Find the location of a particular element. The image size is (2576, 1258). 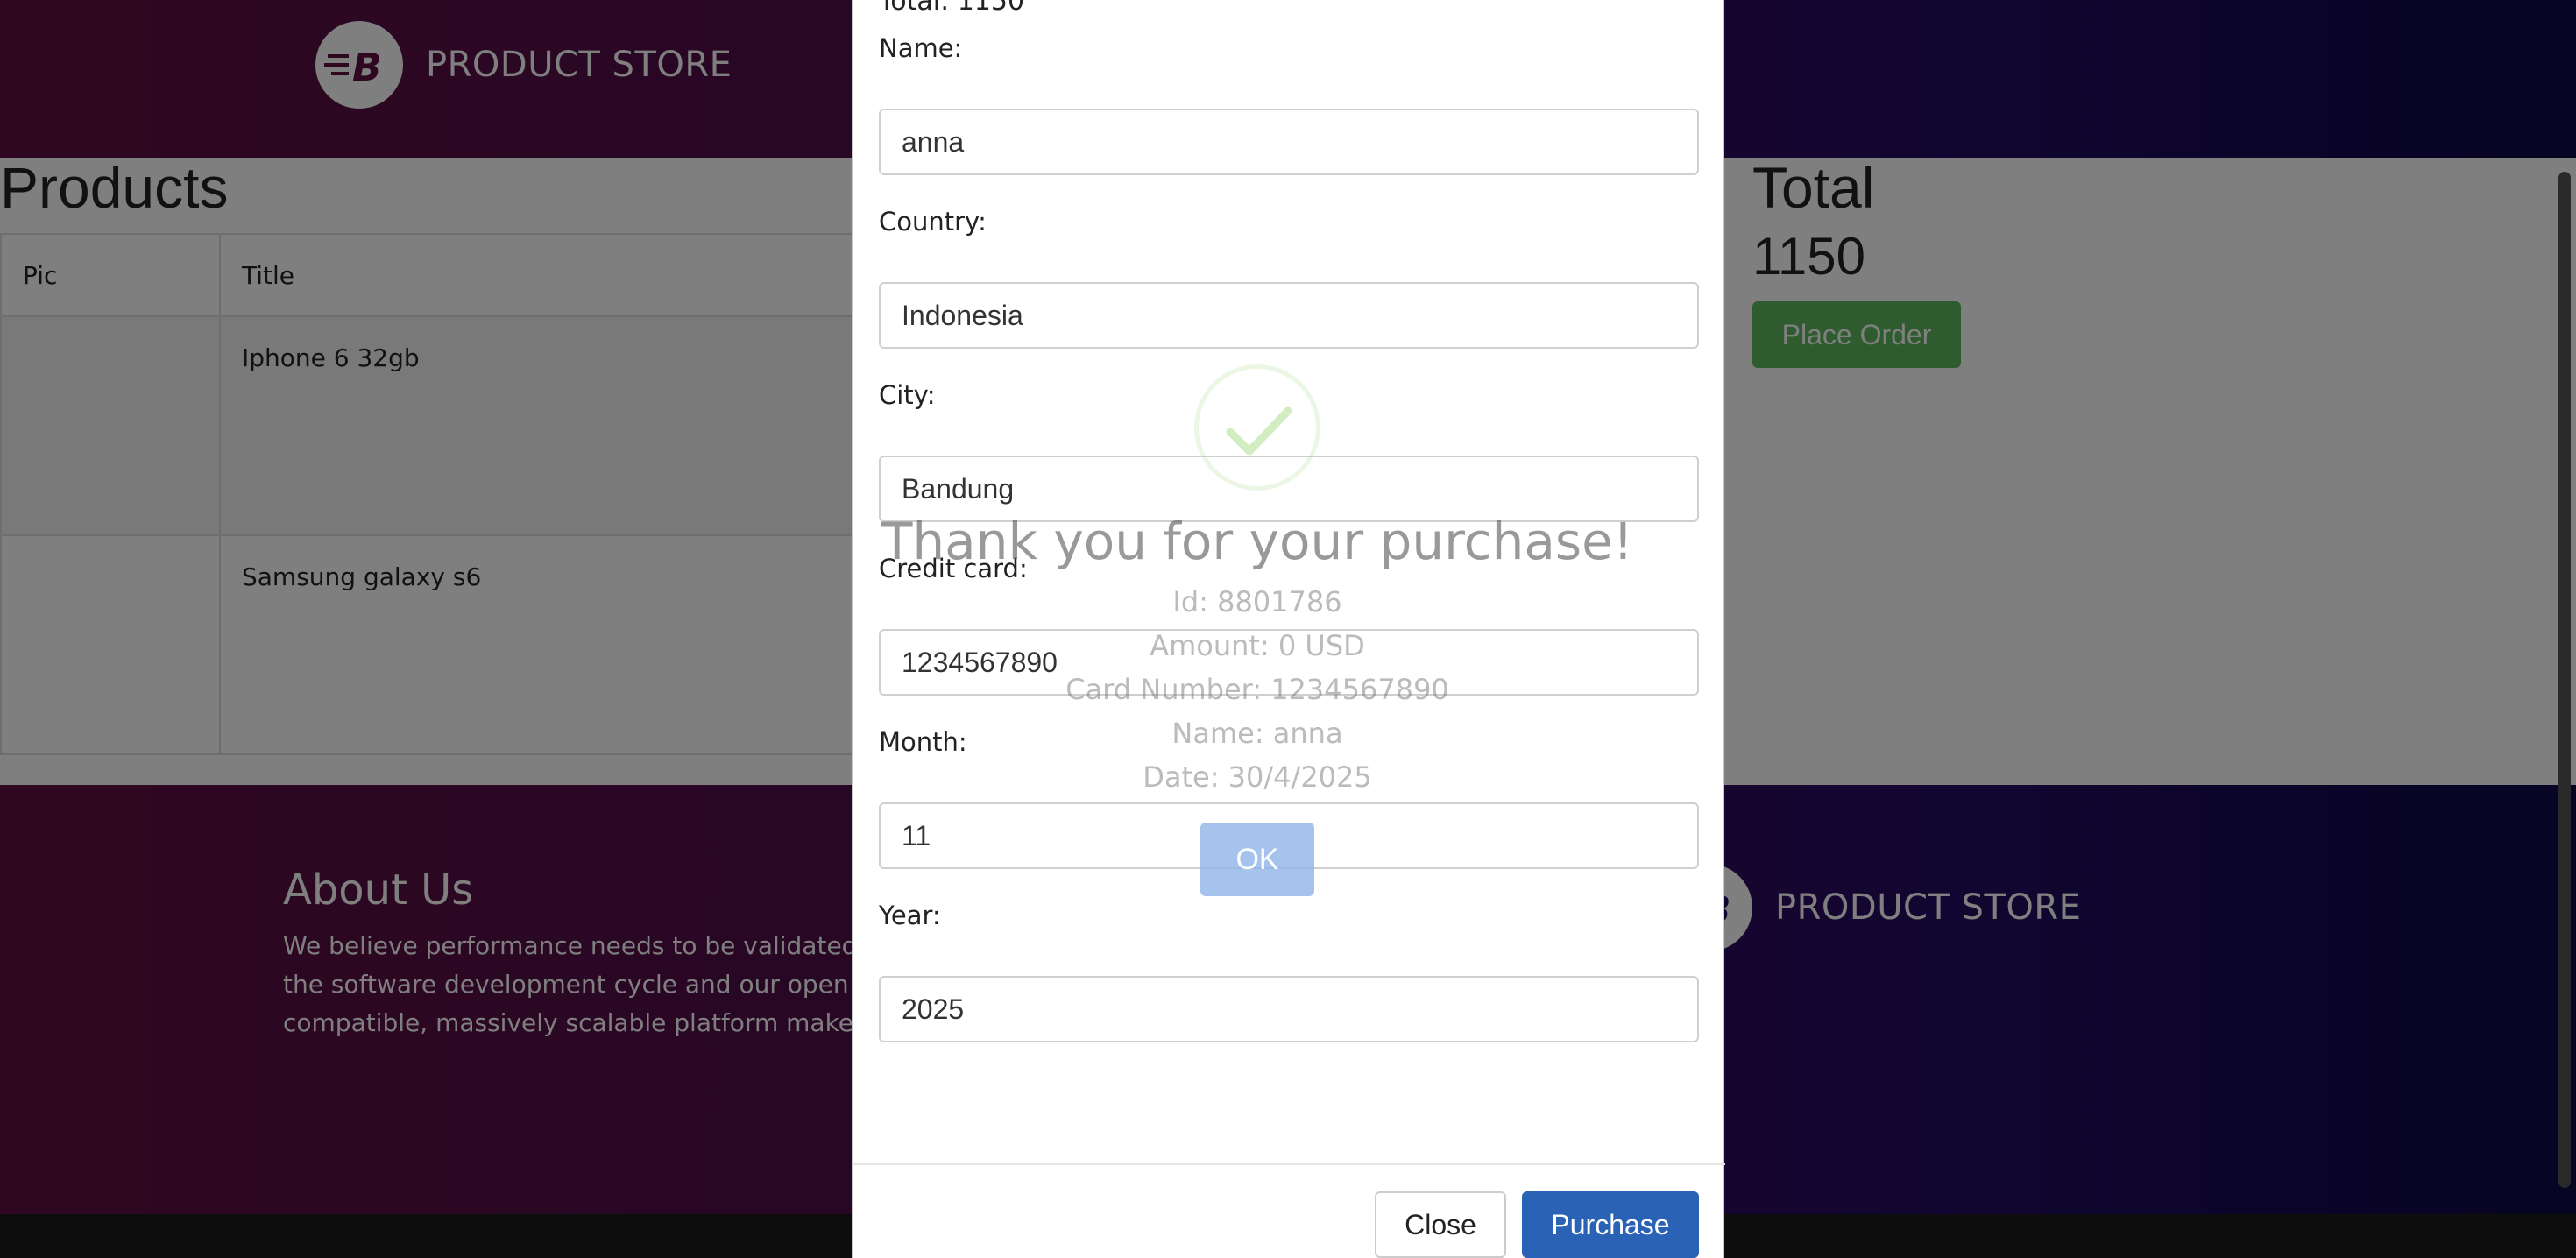

confirmation-title: Thank you for your purchase! is located at coordinates (1257, 541).